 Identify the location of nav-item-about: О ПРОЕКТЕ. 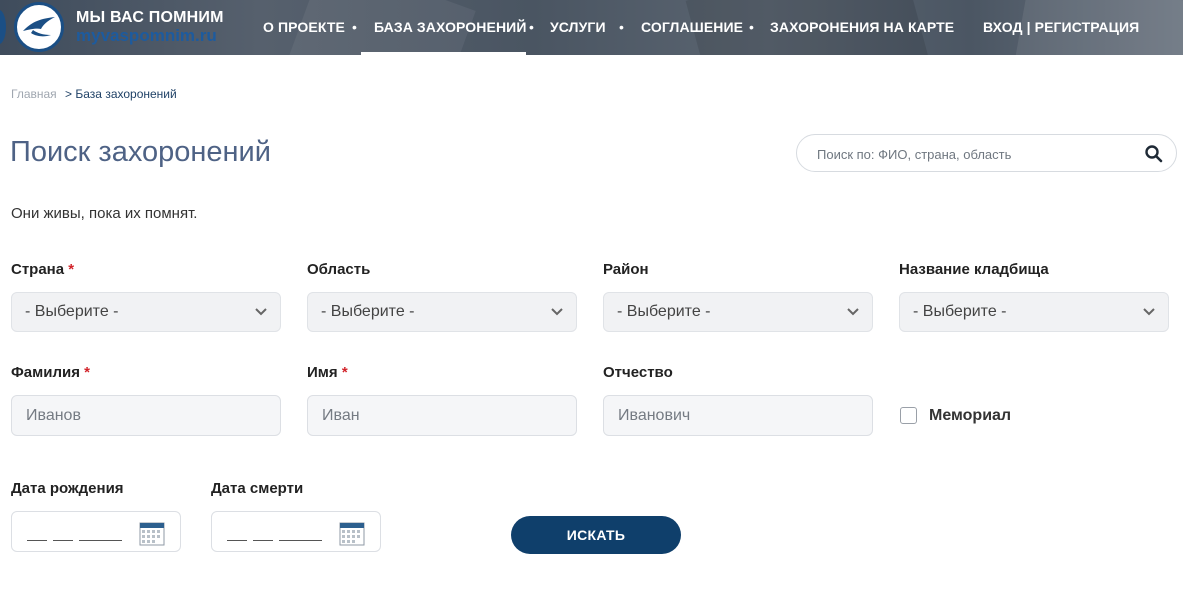
(304, 27).